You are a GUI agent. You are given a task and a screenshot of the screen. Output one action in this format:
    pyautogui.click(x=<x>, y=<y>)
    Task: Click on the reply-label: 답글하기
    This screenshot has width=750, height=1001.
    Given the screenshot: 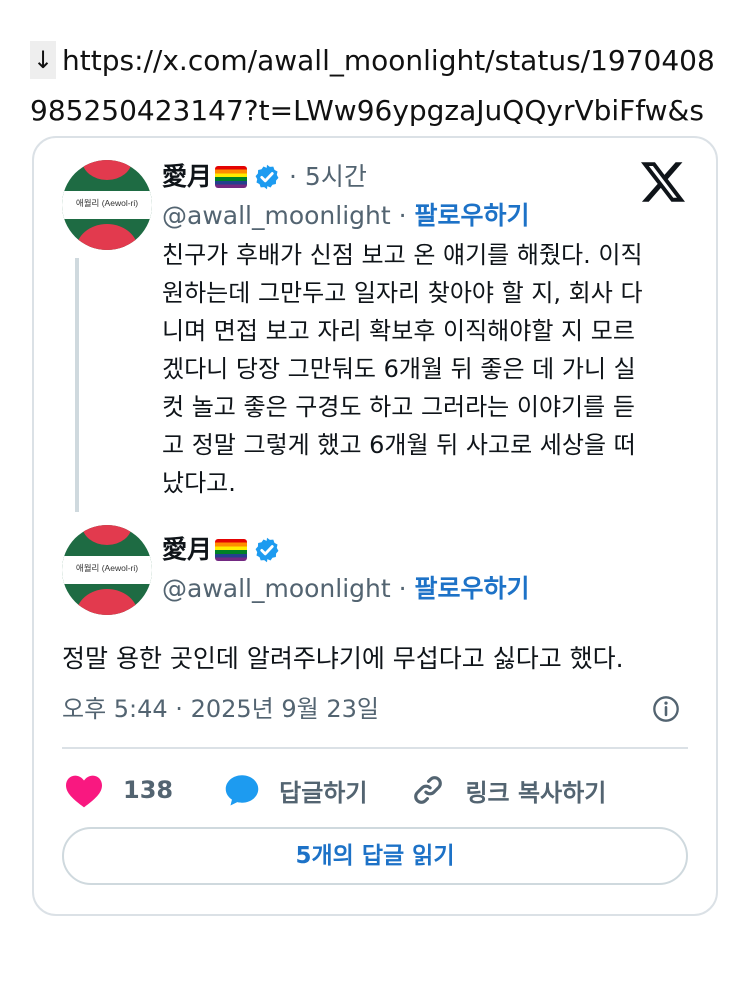 What is the action you would take?
    pyautogui.click(x=323, y=790)
    